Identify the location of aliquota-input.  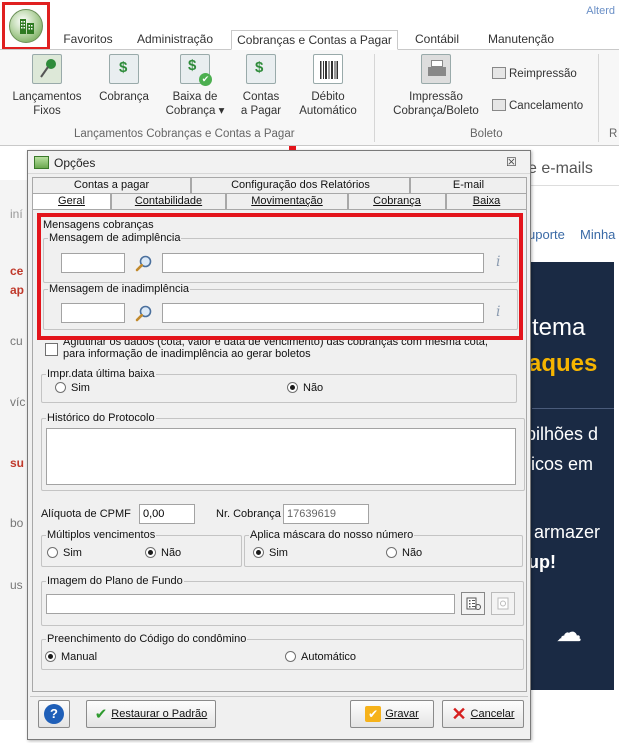
(167, 514).